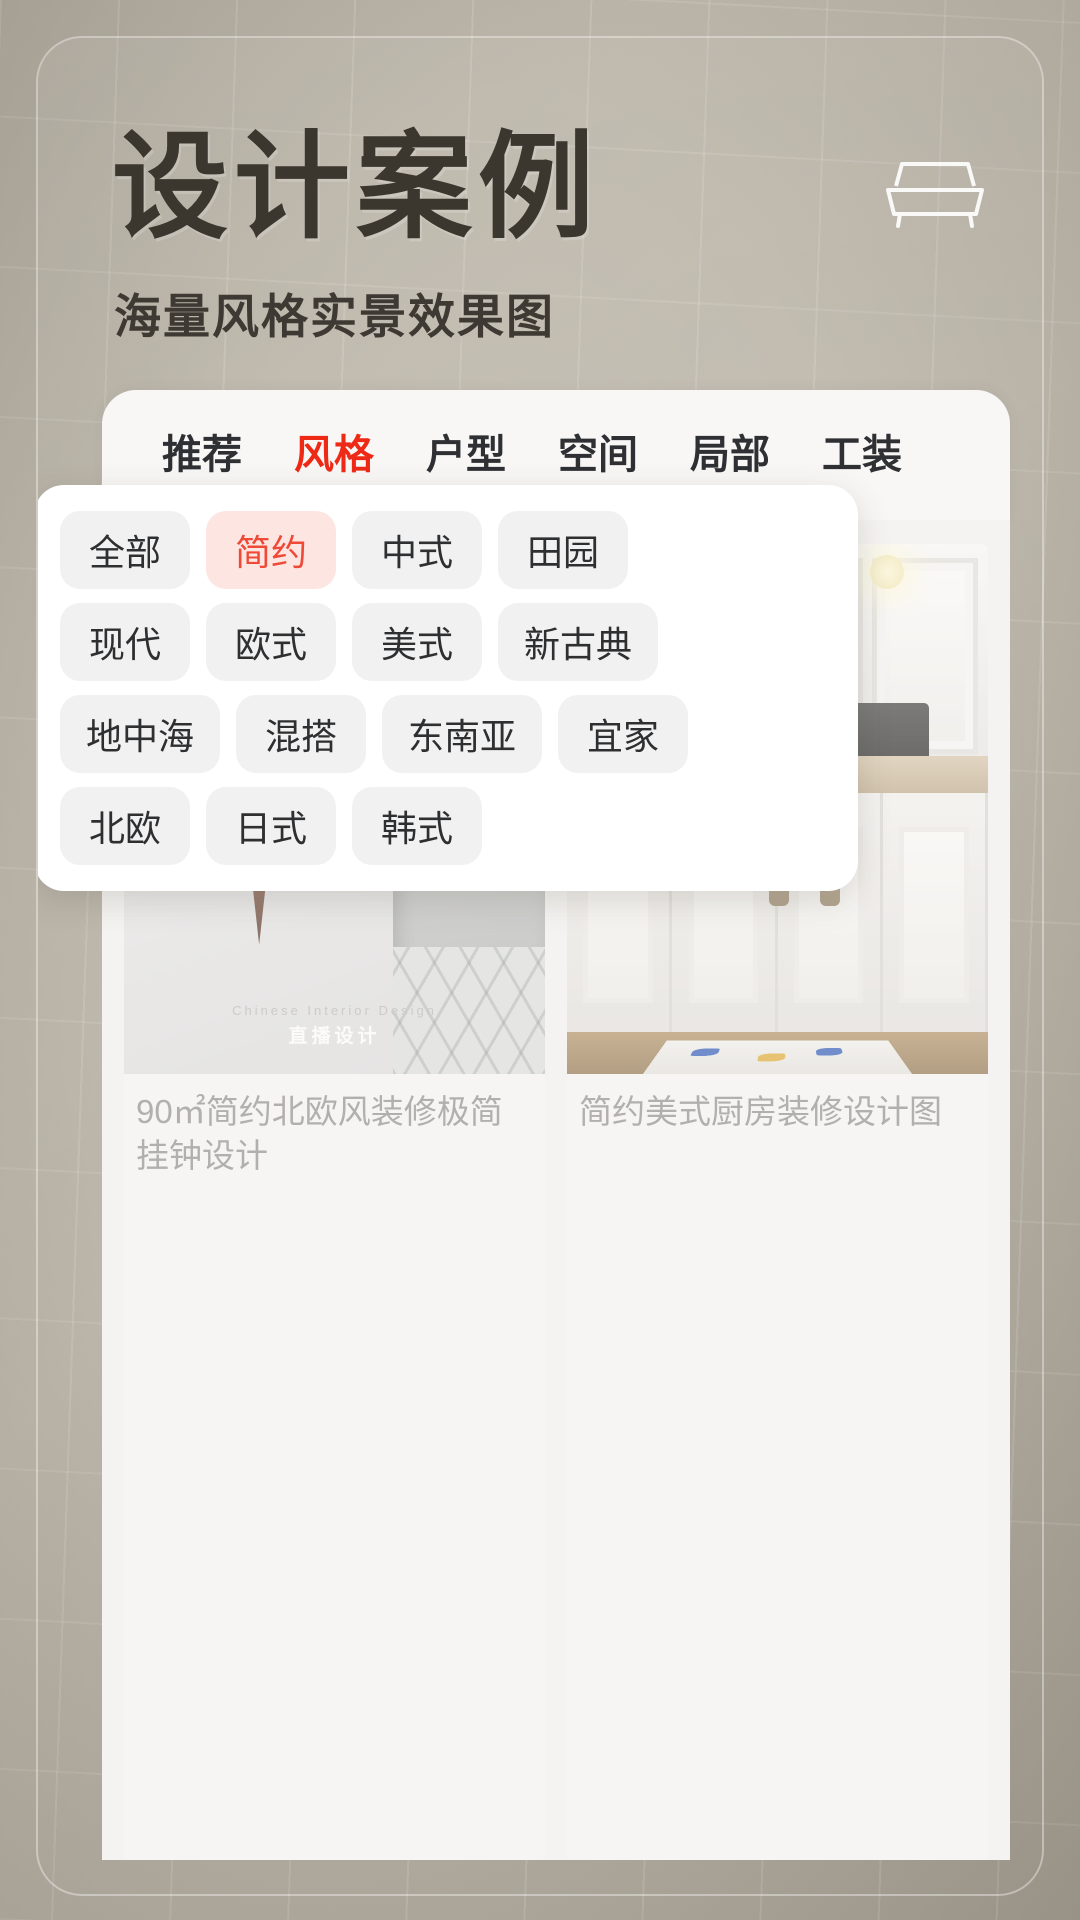 This screenshot has width=1080, height=1920. Describe the element at coordinates (125, 550) in the screenshot. I see `filter-chip-all: 全部` at that location.